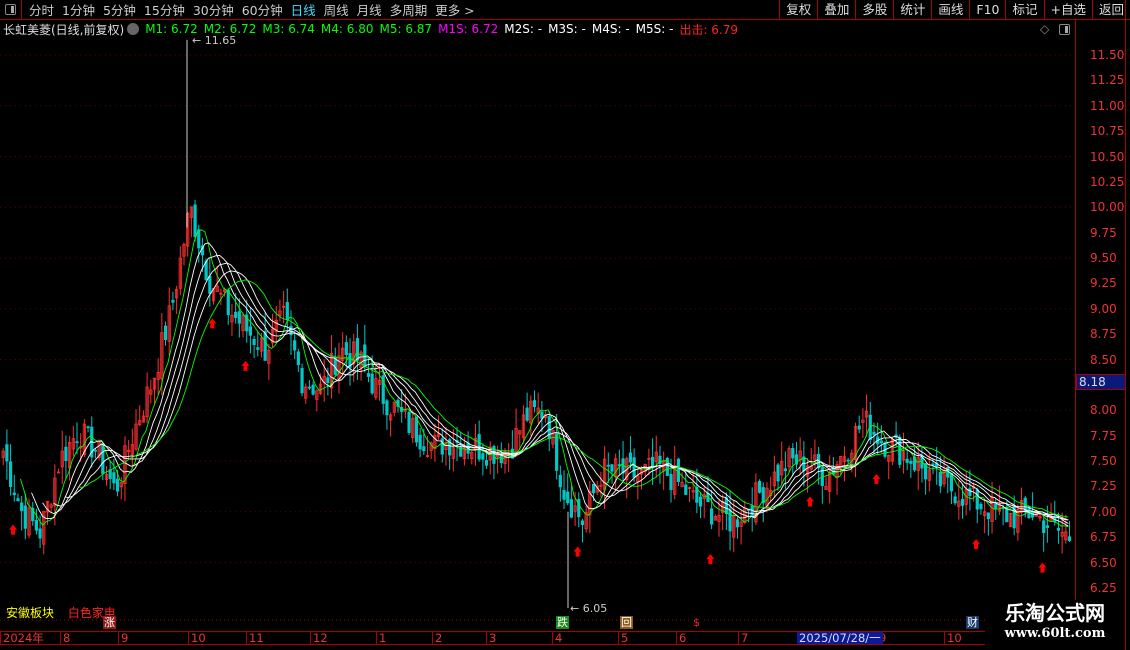 This screenshot has height=650, width=1130. What do you see at coordinates (874, 10) in the screenshot?
I see `toolbar-button: 多股` at bounding box center [874, 10].